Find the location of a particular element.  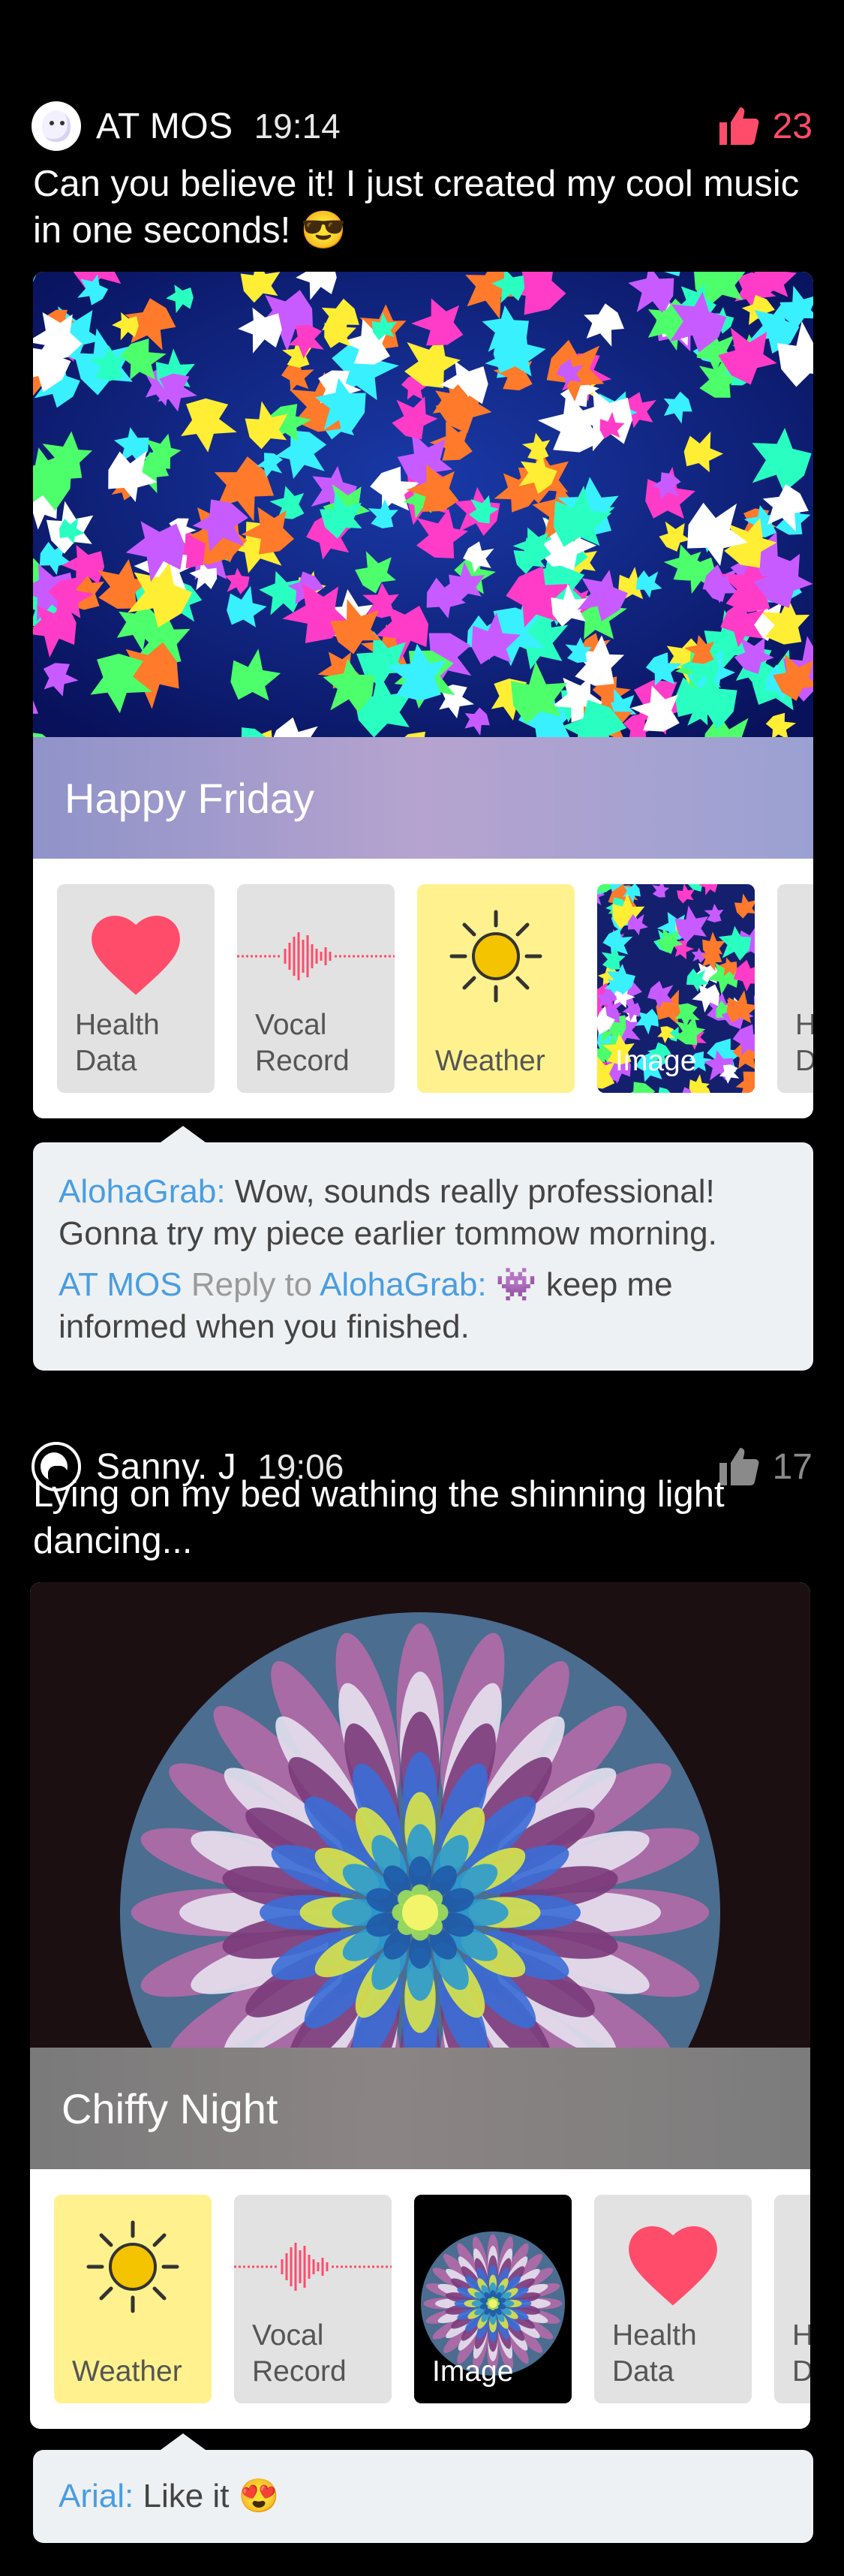

reply-to-label: Reply to is located at coordinates (251, 1284).